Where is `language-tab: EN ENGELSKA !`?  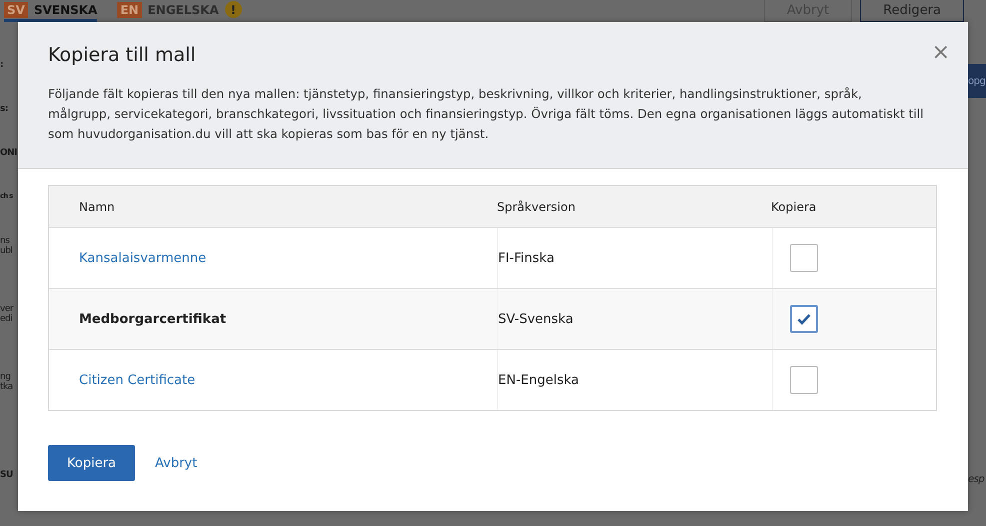
language-tab: EN ENGELSKA ! is located at coordinates (179, 11).